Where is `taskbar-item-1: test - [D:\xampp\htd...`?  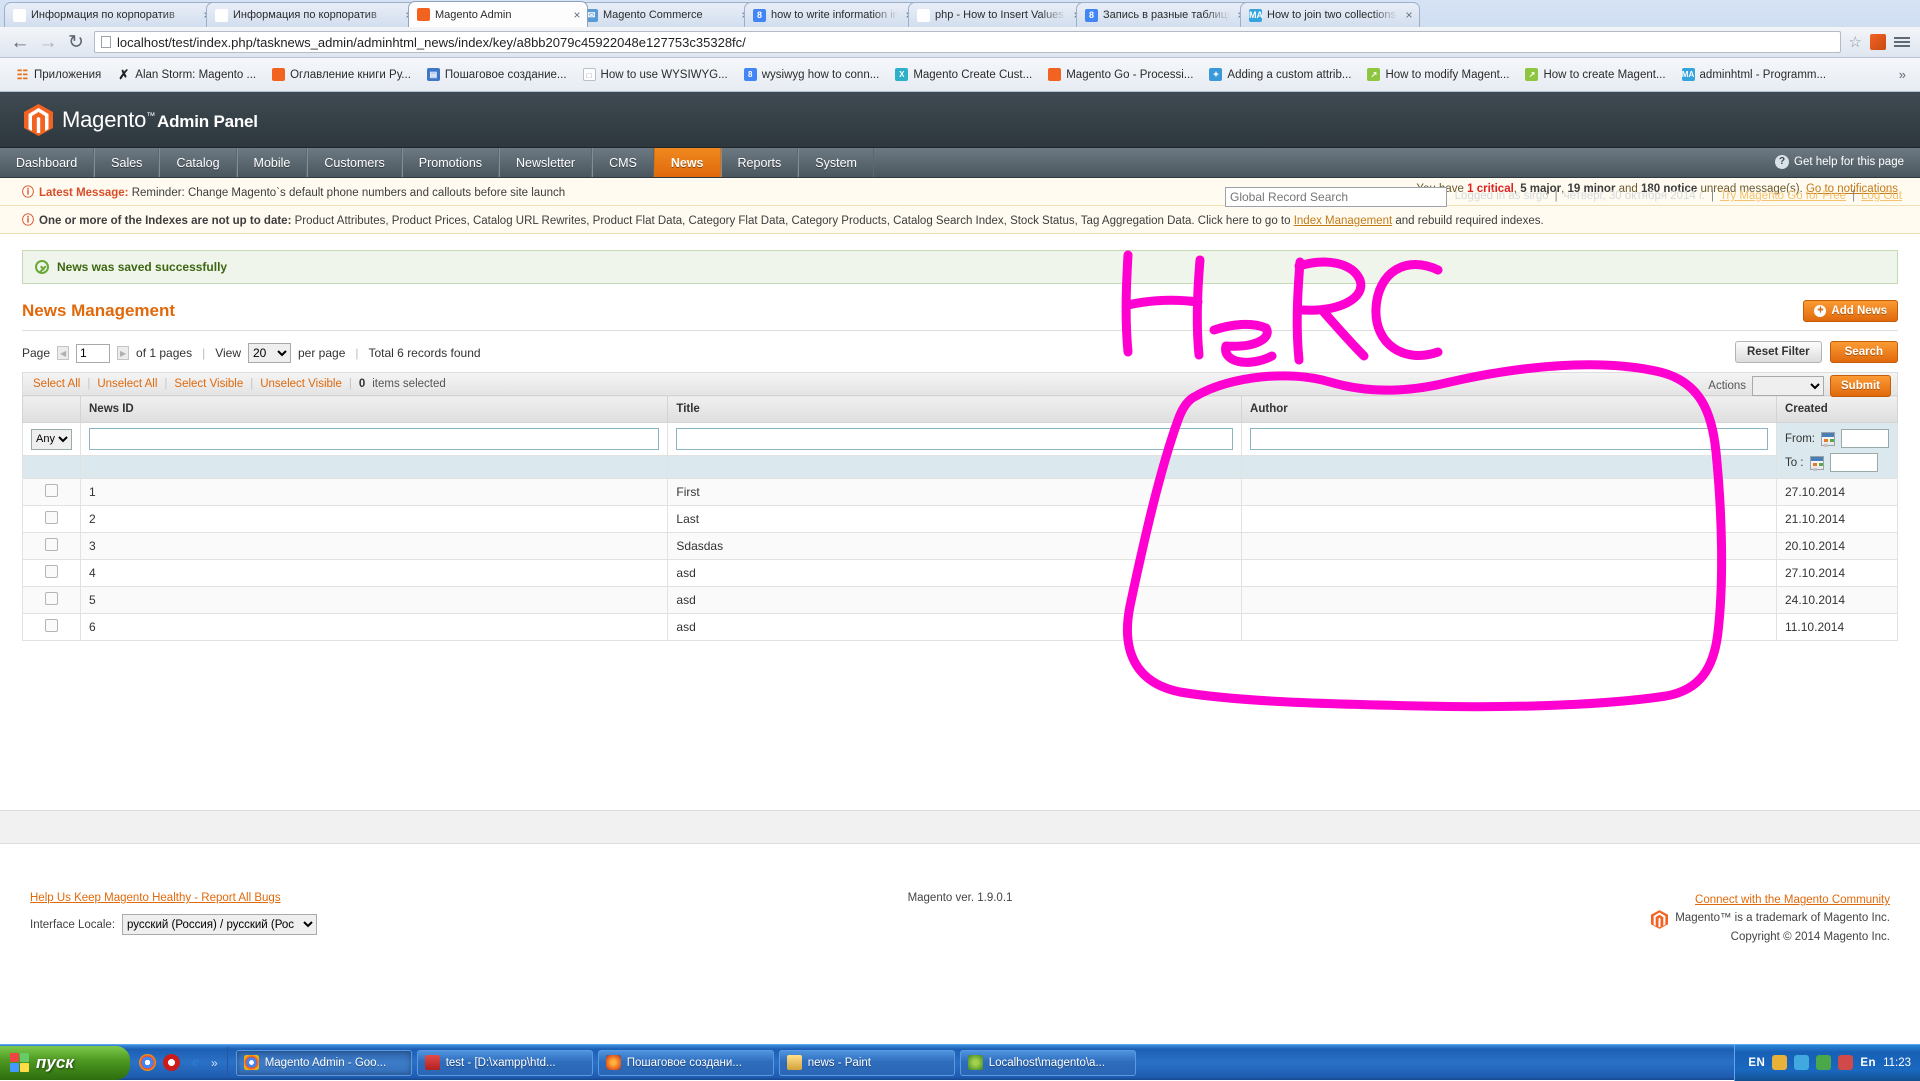 taskbar-item-1: test - [D:\xampp\htd... is located at coordinates (504, 1062).